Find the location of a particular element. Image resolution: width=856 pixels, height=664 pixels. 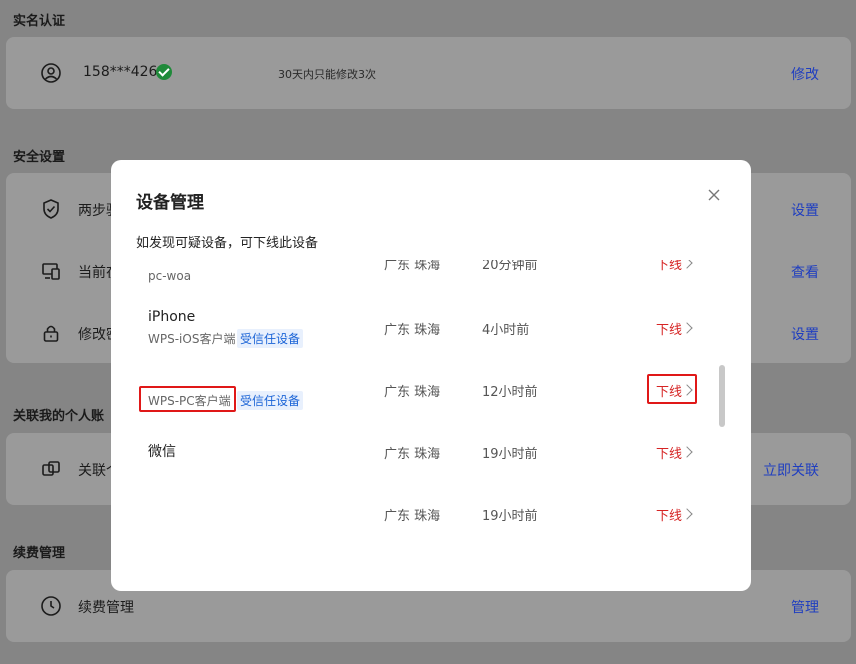

shield-check-icon is located at coordinates (51, 209).